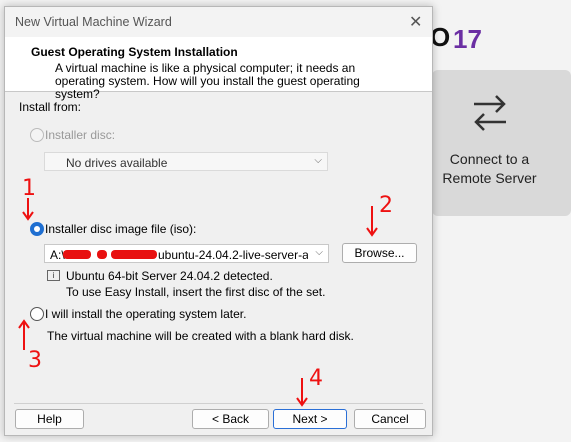 This screenshot has height=442, width=571. Describe the element at coordinates (117, 163) in the screenshot. I see `installer-disc-value: No drives available` at that location.